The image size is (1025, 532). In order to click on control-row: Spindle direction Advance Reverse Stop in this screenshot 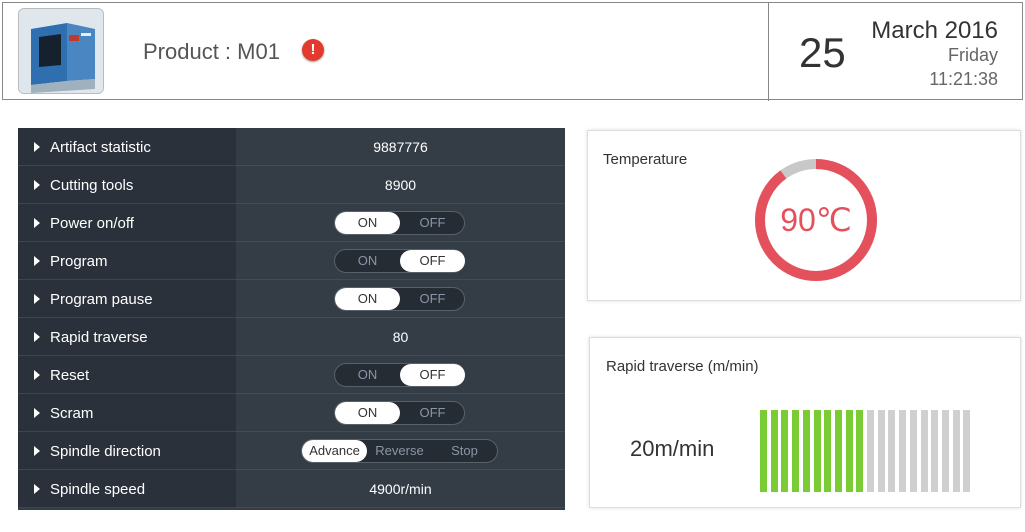, I will do `click(291, 451)`.